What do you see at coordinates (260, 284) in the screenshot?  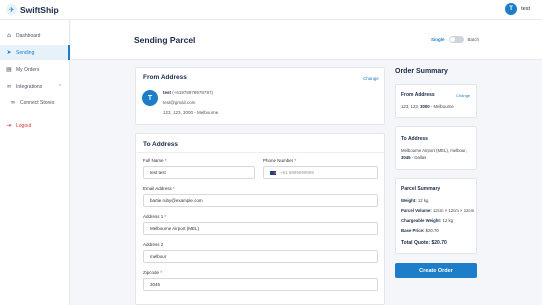 I see `zipcode-input: 3045` at bounding box center [260, 284].